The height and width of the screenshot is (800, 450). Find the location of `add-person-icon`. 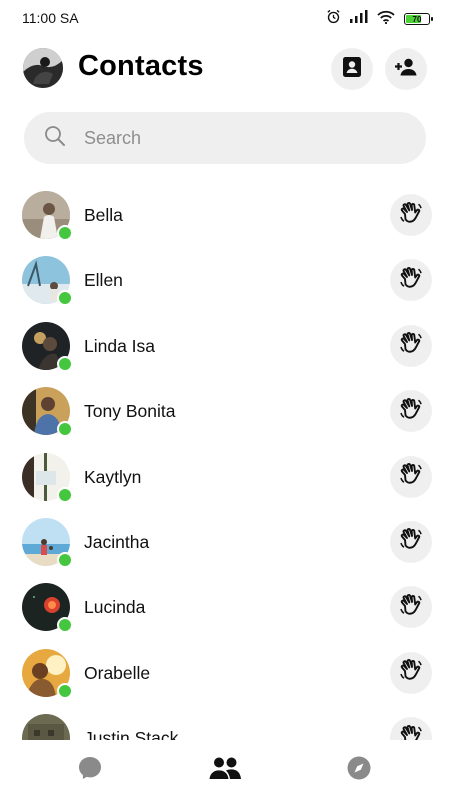

add-person-icon is located at coordinates (406, 69).